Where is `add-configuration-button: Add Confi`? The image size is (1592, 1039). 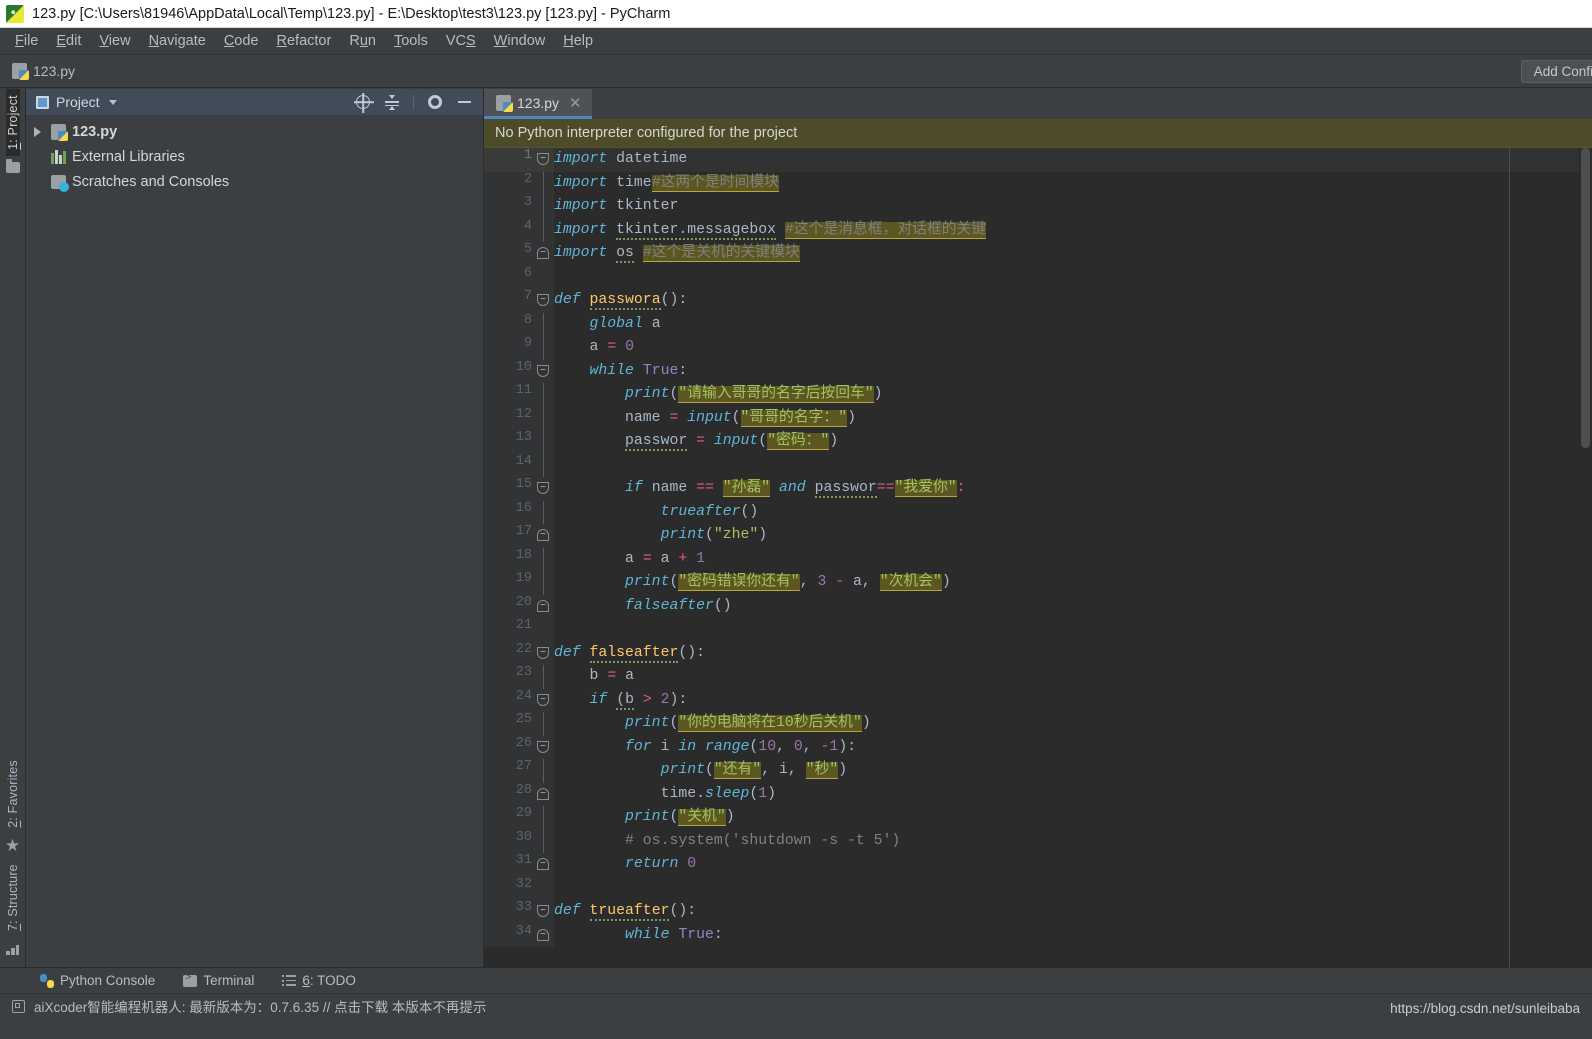 add-configuration-button: Add Confi is located at coordinates (1556, 71).